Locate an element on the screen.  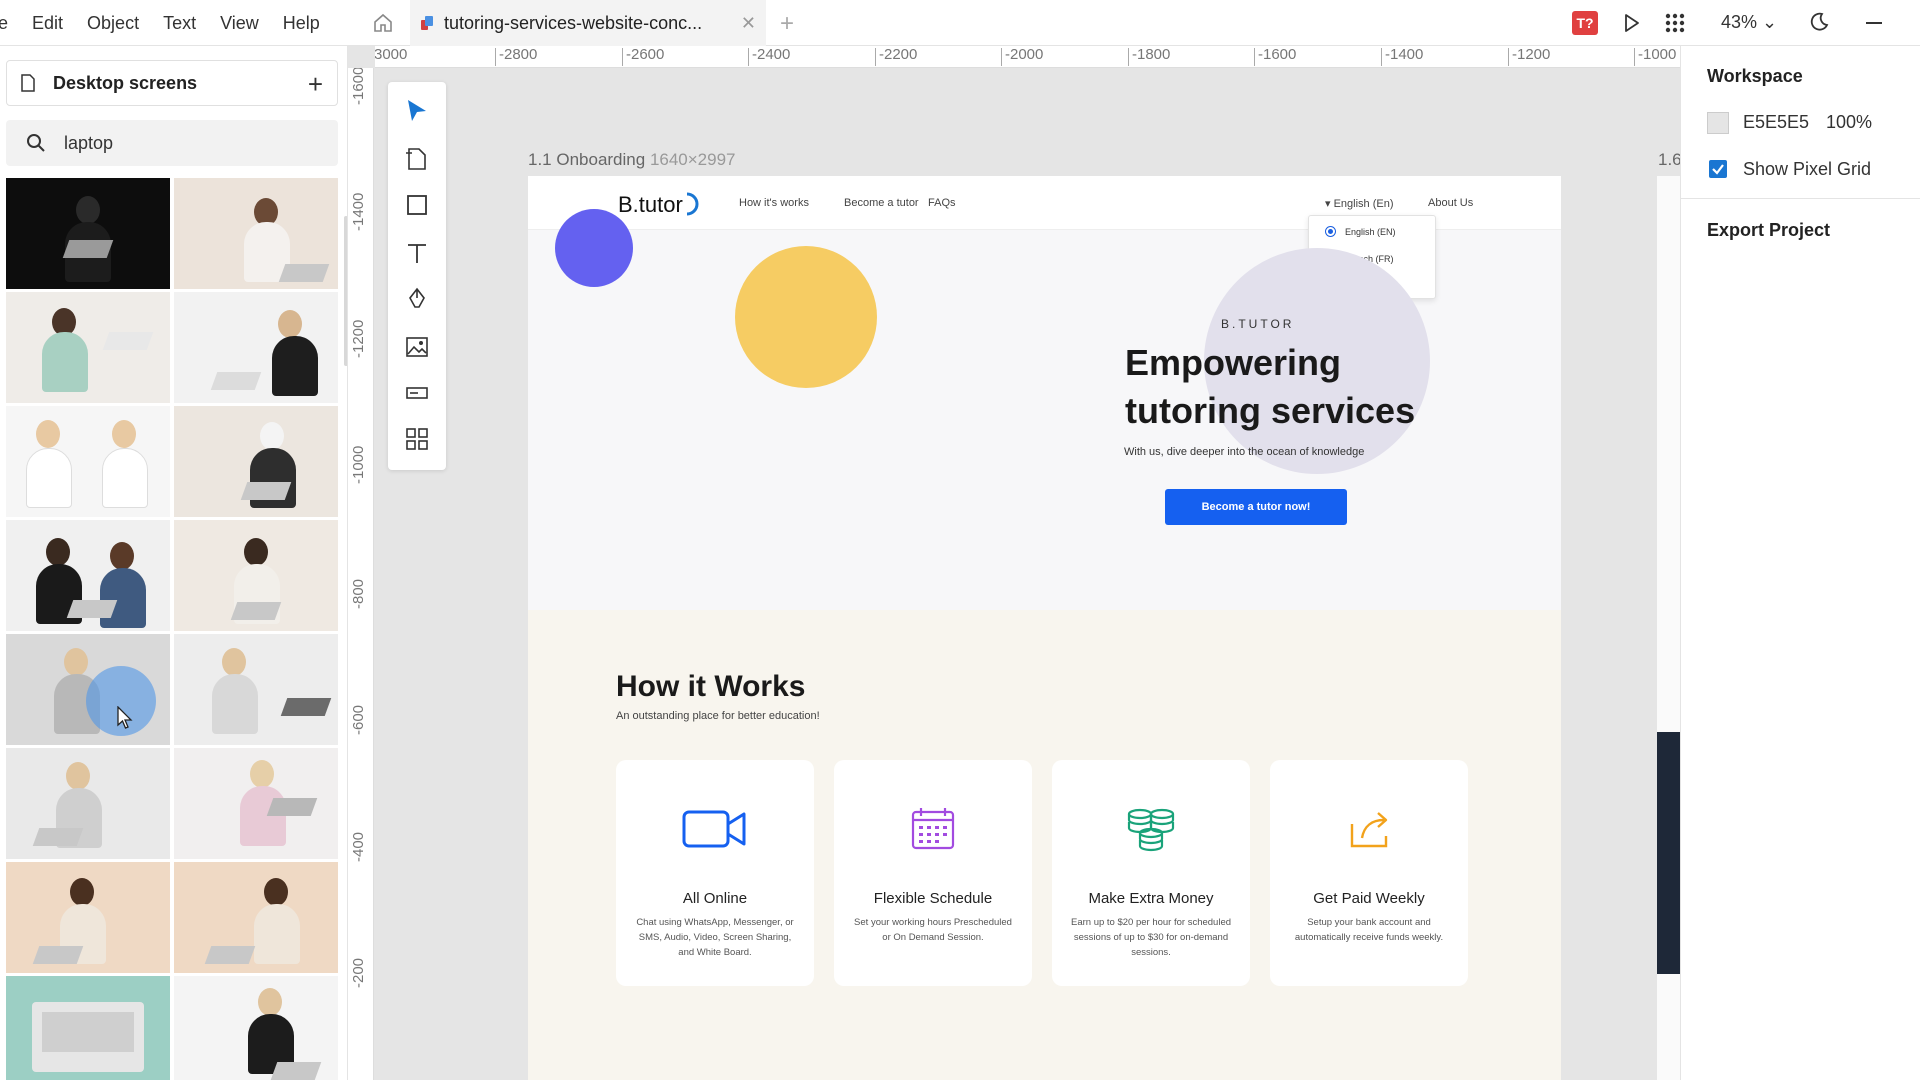
zoom-select: 43% ⌄ is located at coordinates (1749, 22).